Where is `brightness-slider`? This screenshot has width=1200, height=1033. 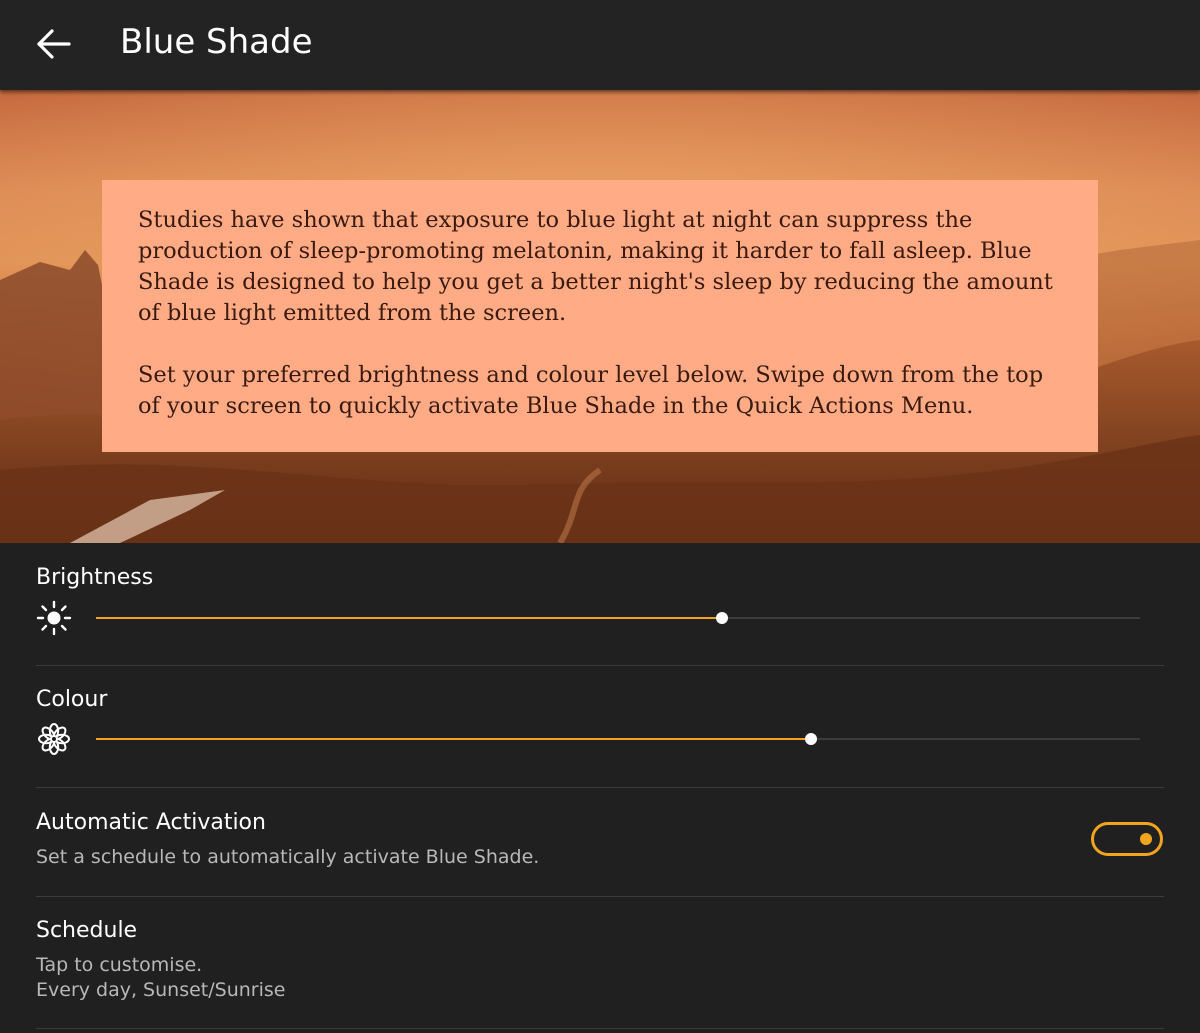
brightness-slider is located at coordinates (618, 618).